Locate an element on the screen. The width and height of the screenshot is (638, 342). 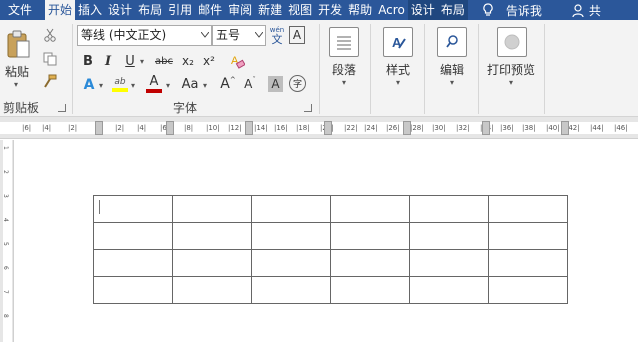
tab-design: 设计 is located at coordinates (120, 10).